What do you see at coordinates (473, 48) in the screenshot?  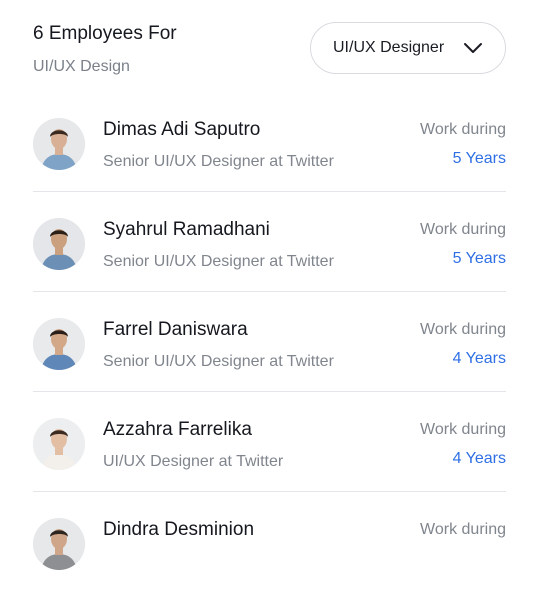 I see `chevron-down-icon` at bounding box center [473, 48].